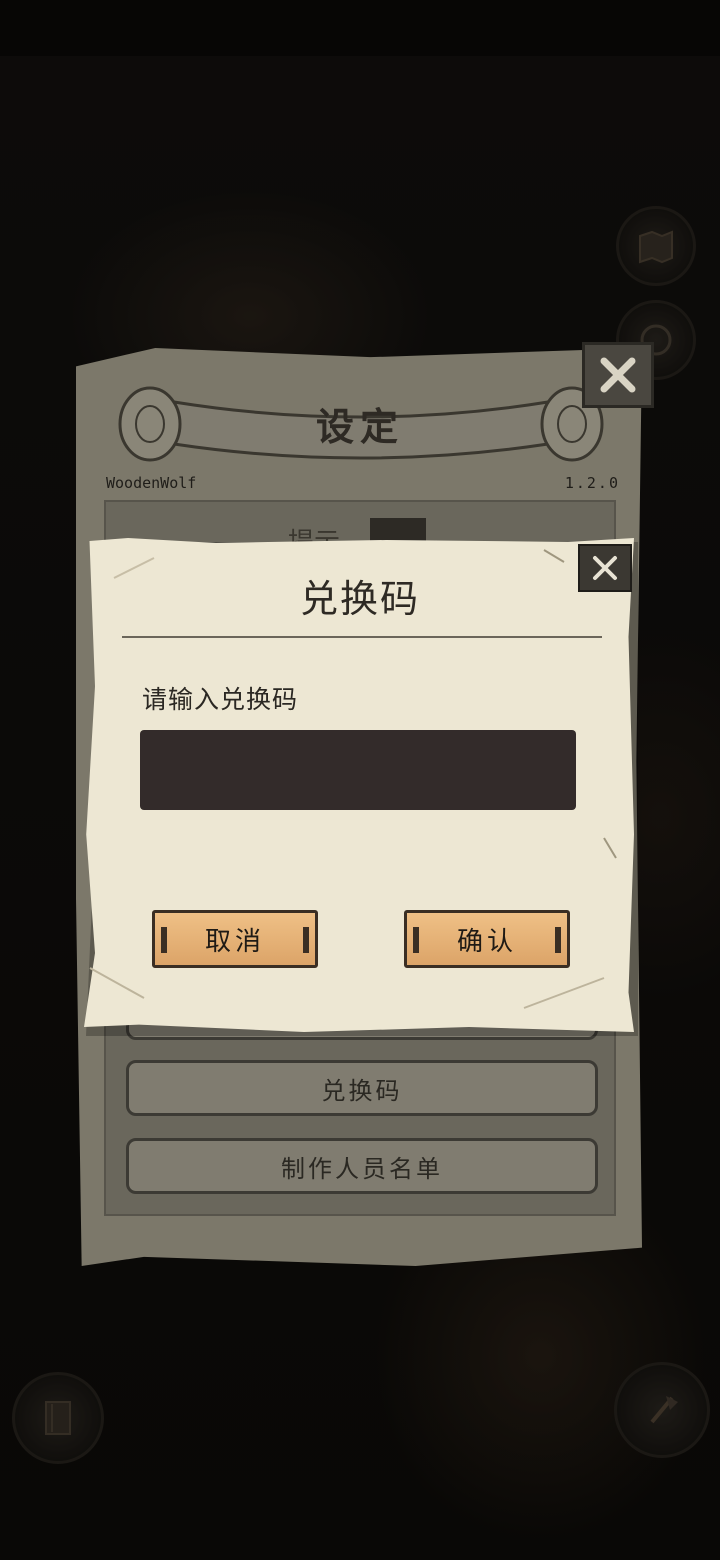  I want to click on credits-button: 制作人员名单, so click(362, 1166).